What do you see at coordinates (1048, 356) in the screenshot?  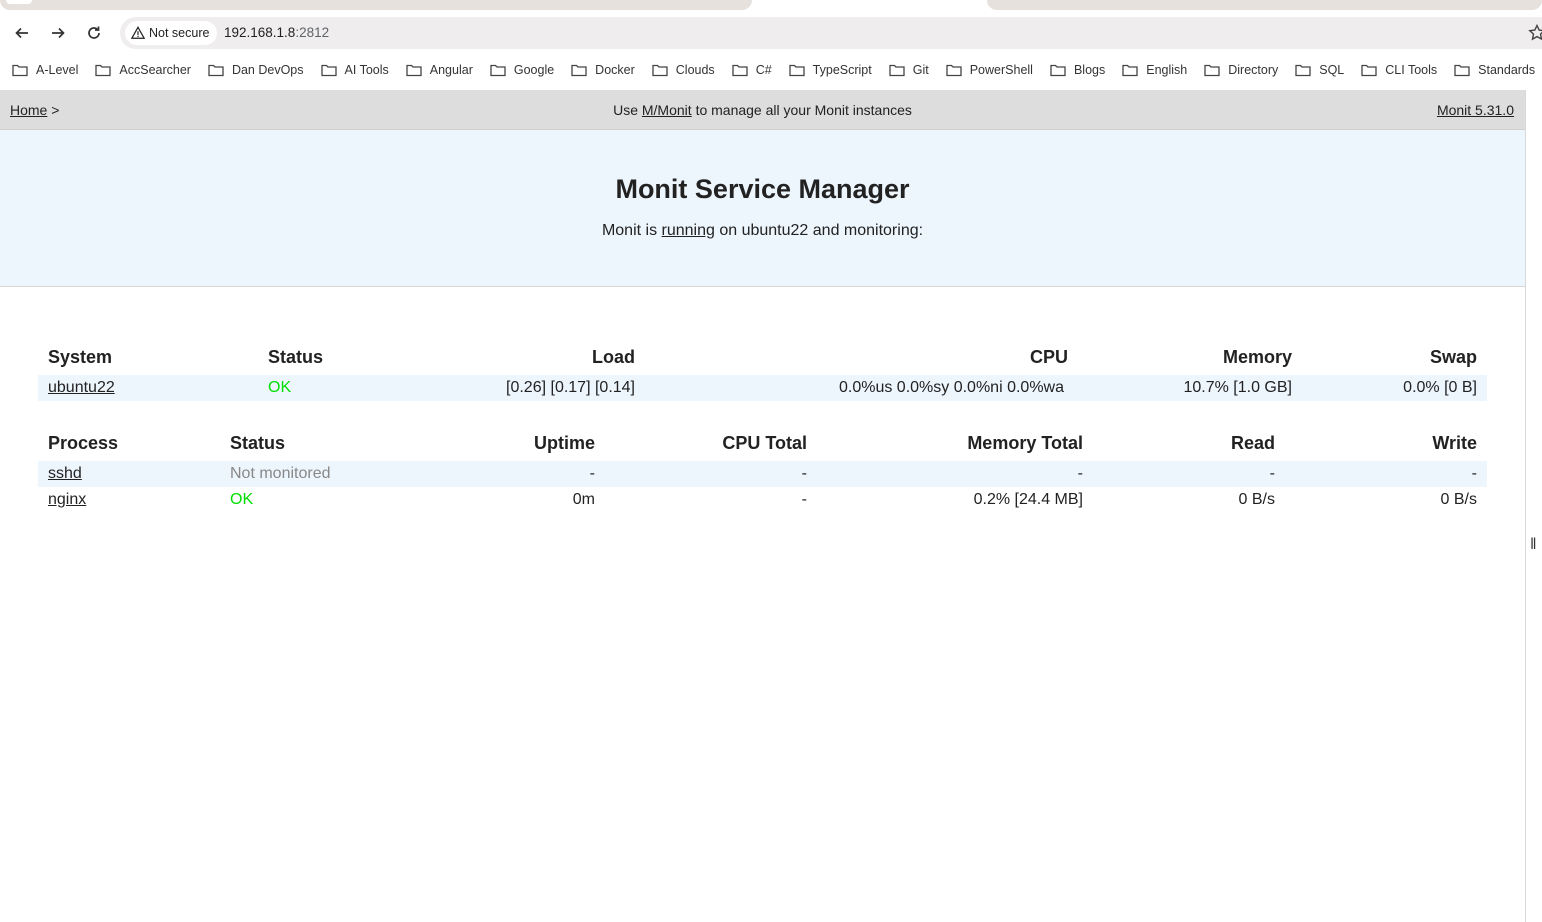 I see `column-header: CPU` at bounding box center [1048, 356].